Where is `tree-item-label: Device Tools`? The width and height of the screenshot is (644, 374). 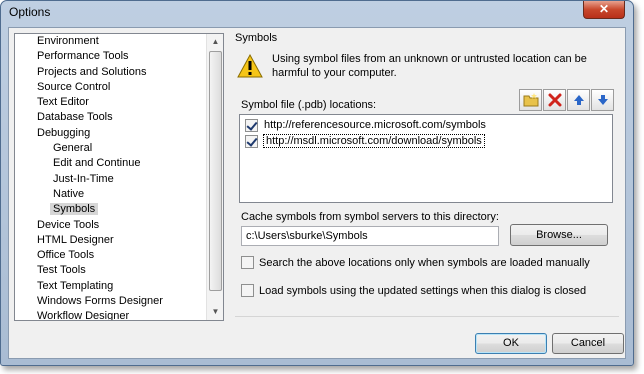 tree-item-label: Device Tools is located at coordinates (68, 224).